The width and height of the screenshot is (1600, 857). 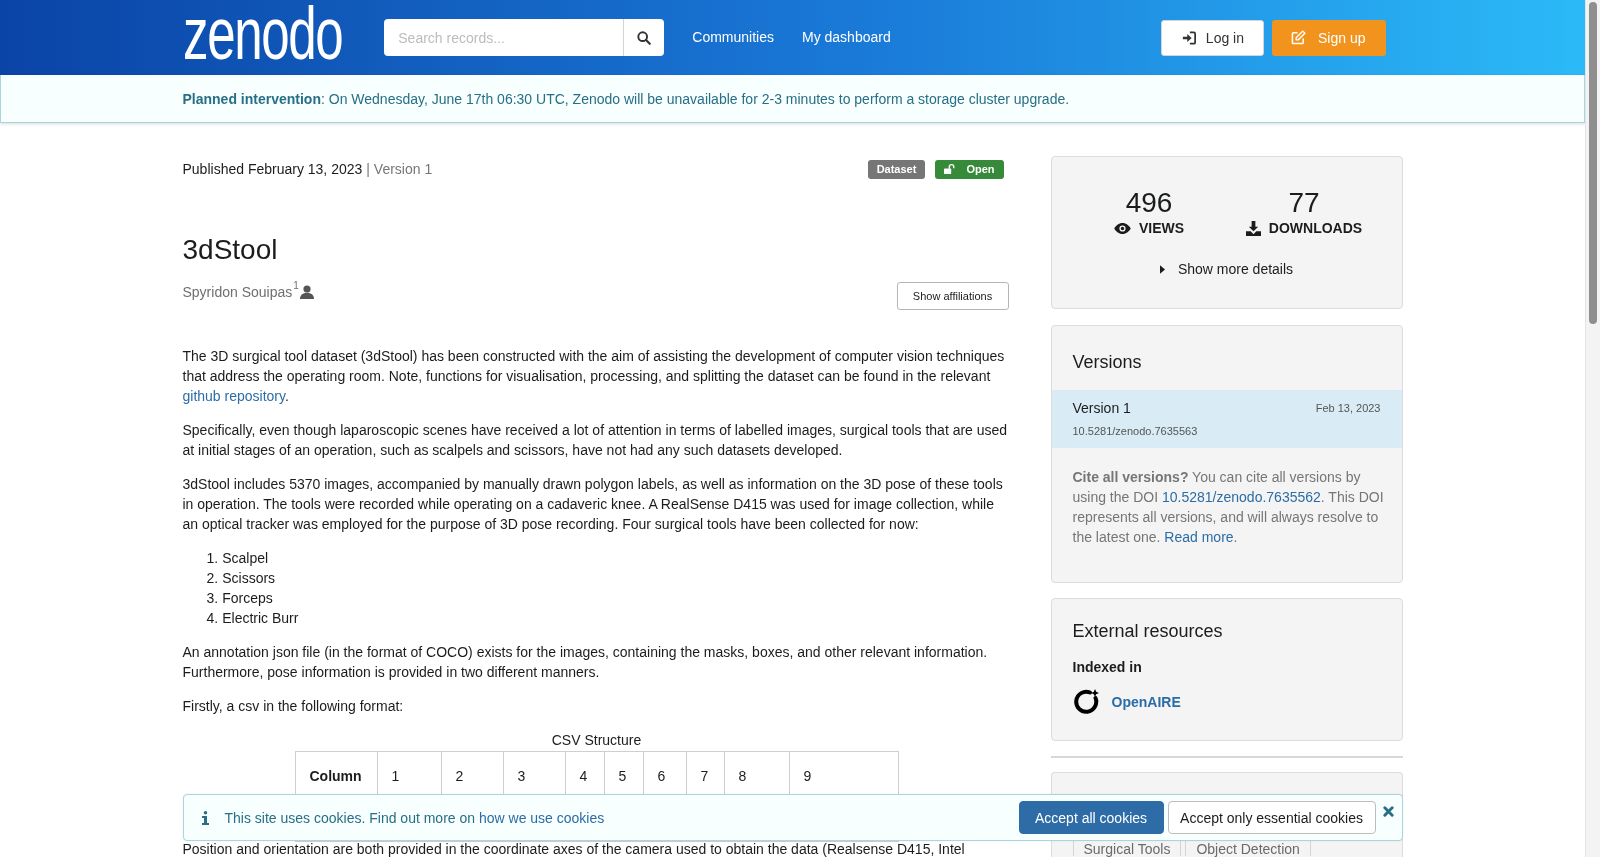 What do you see at coordinates (1226, 269) in the screenshot?
I see `details-toggle: Show more details` at bounding box center [1226, 269].